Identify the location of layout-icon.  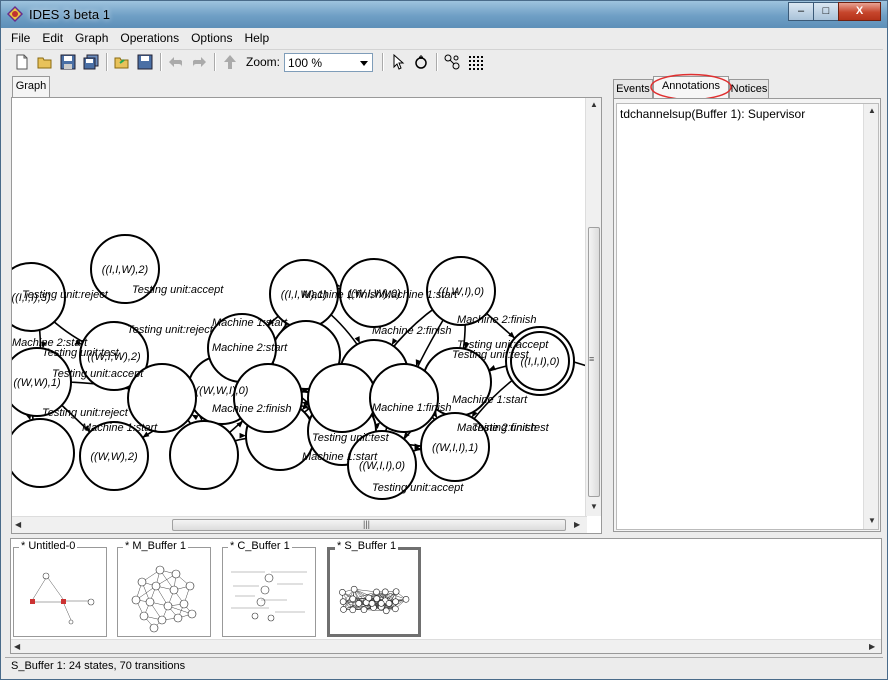
(452, 62).